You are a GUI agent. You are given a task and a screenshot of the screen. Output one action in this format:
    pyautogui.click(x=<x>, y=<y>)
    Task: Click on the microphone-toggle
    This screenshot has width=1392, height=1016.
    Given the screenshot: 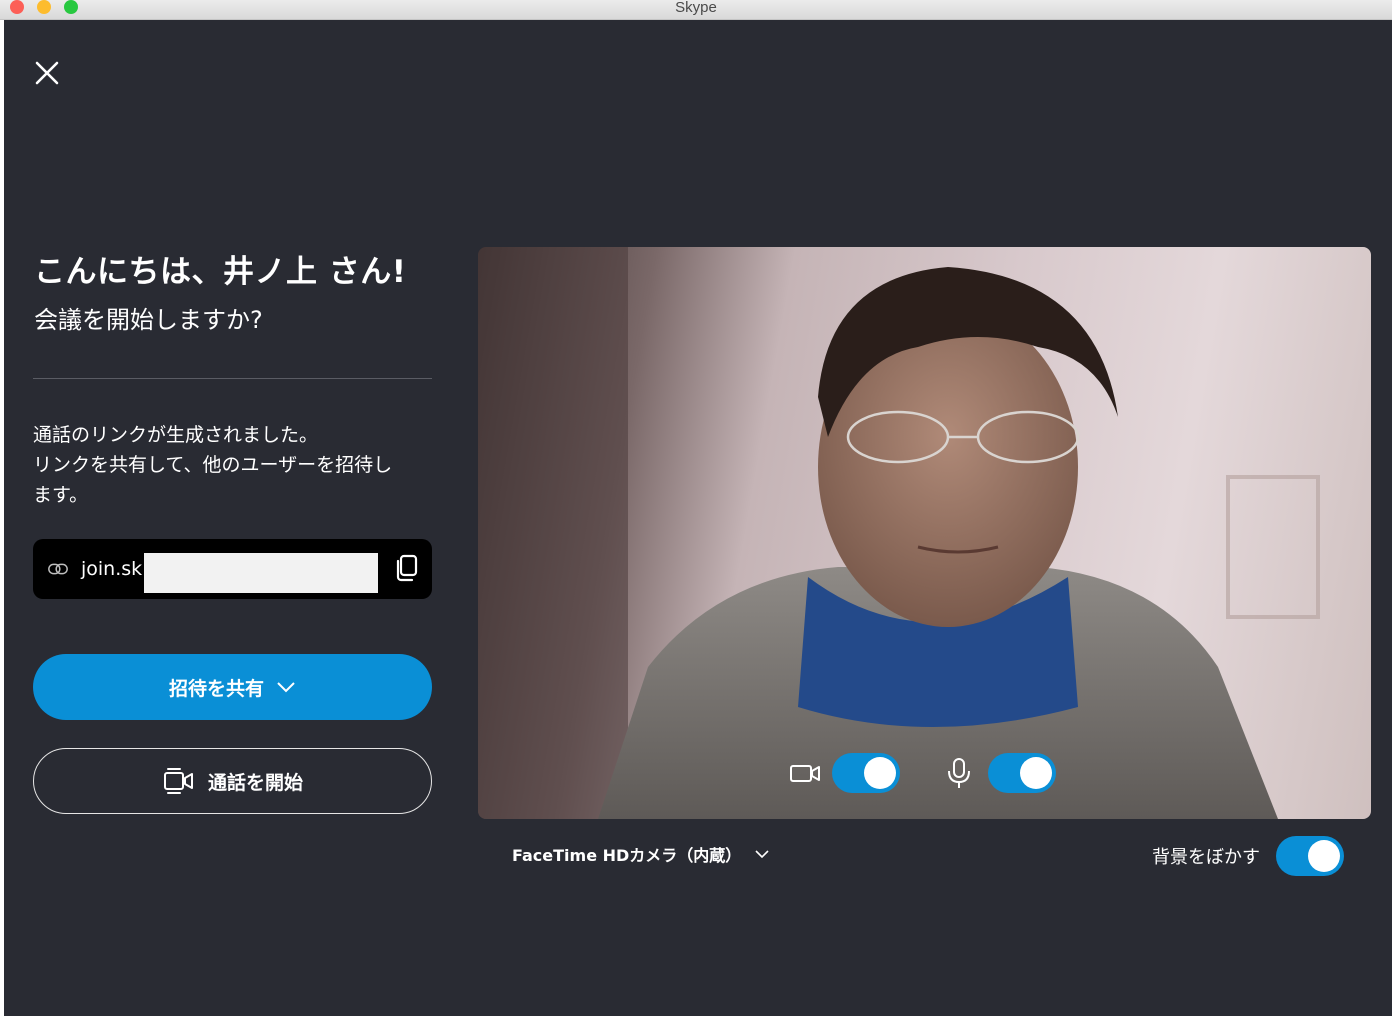 What is the action you would take?
    pyautogui.click(x=1022, y=773)
    